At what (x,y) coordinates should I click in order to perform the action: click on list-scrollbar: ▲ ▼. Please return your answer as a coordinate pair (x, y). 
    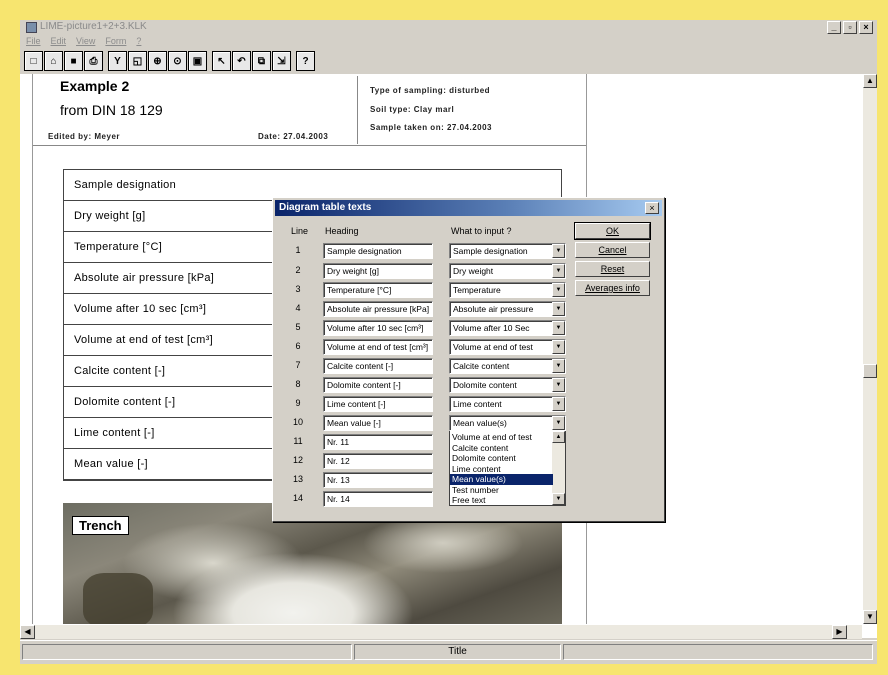
    Looking at the image, I should click on (558, 468).